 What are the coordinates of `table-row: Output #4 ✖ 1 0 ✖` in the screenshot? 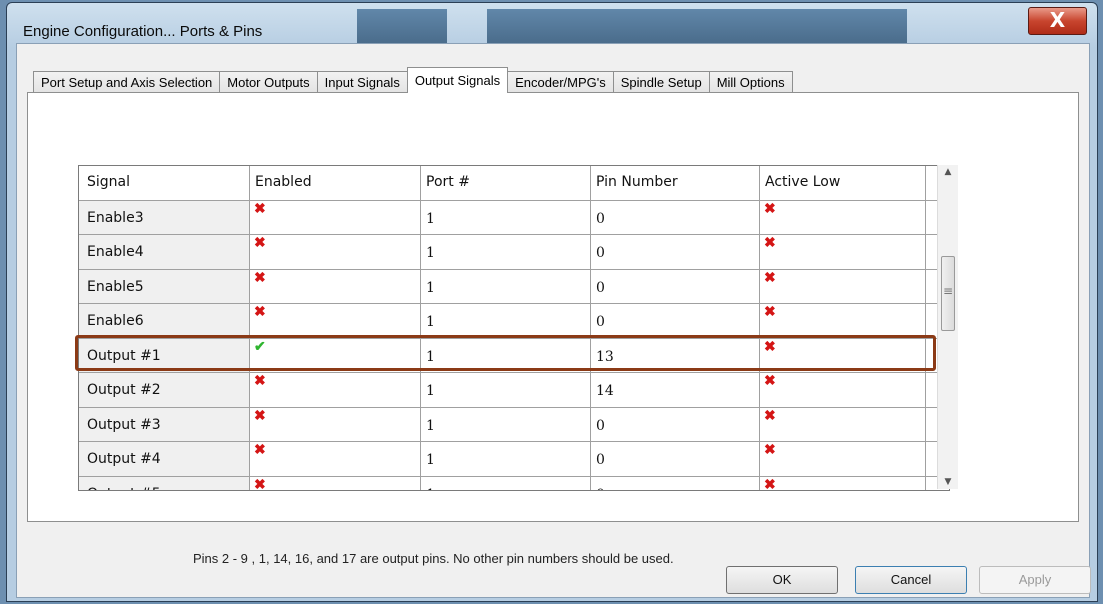 It's located at (514, 459).